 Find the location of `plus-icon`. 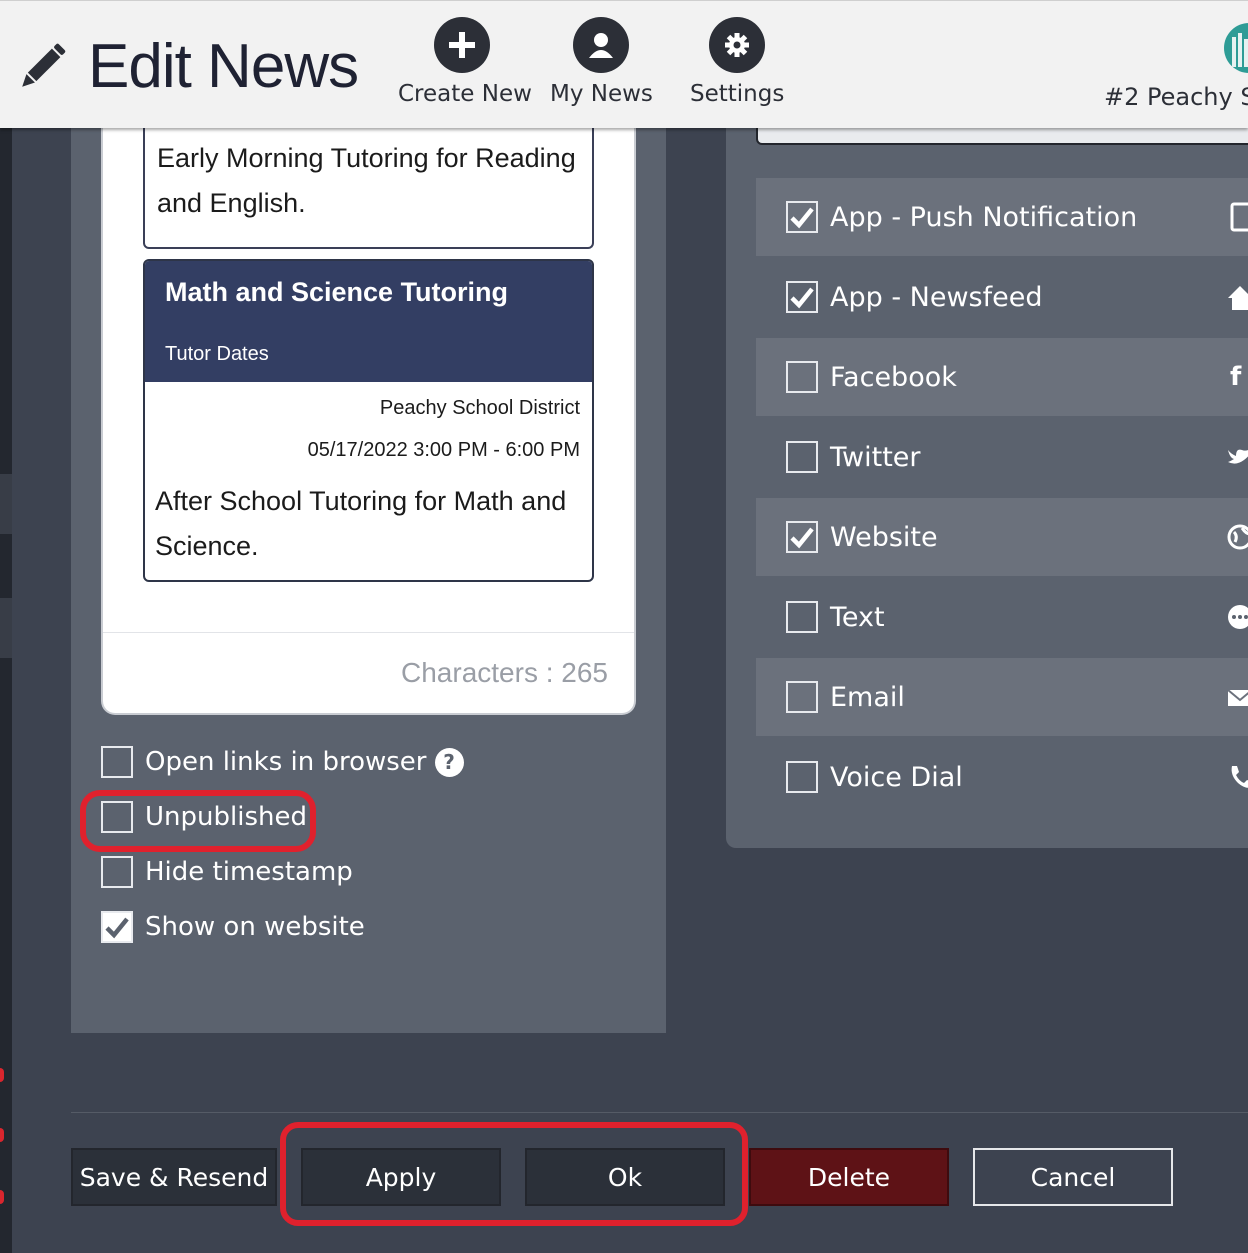

plus-icon is located at coordinates (462, 45).